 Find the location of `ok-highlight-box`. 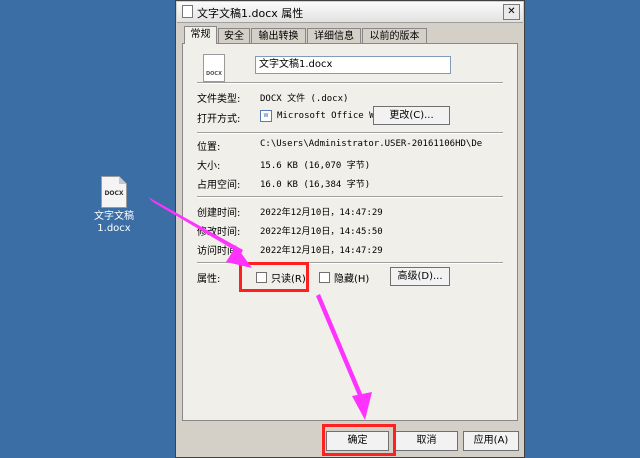

ok-highlight-box is located at coordinates (359, 440).